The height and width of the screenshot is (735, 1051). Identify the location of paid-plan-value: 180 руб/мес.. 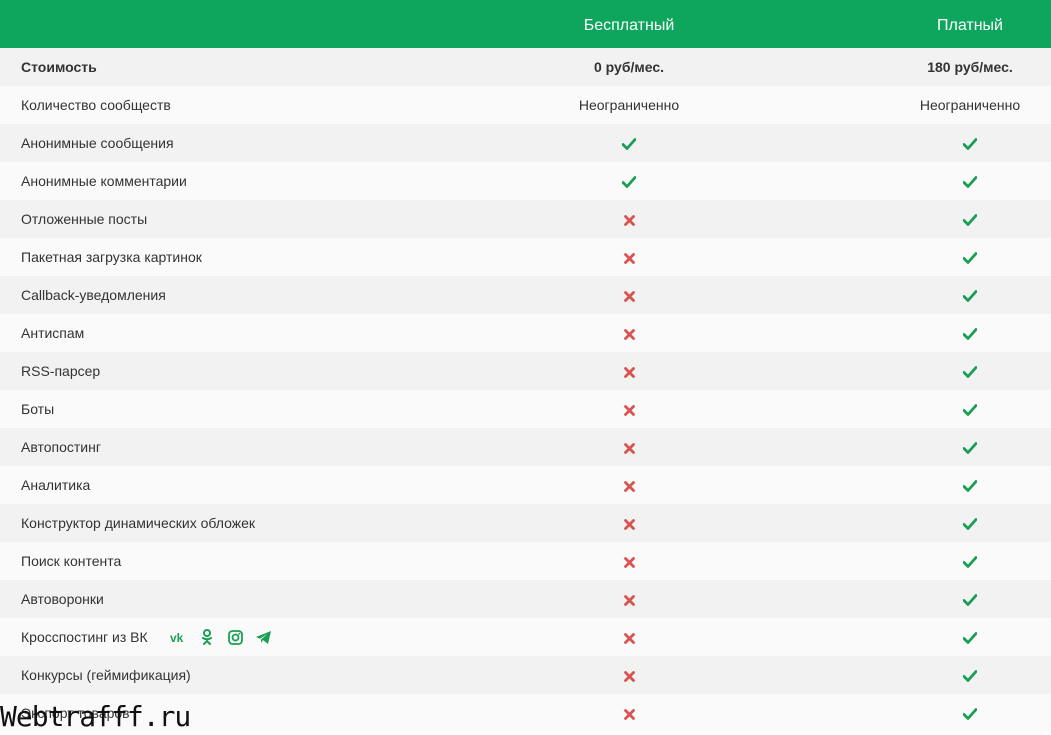
(970, 67).